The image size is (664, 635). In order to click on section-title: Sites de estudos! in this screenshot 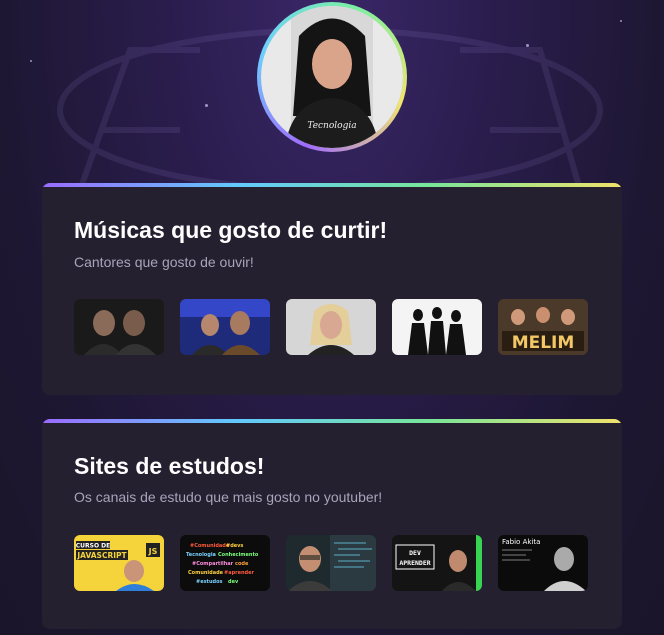, I will do `click(169, 466)`.